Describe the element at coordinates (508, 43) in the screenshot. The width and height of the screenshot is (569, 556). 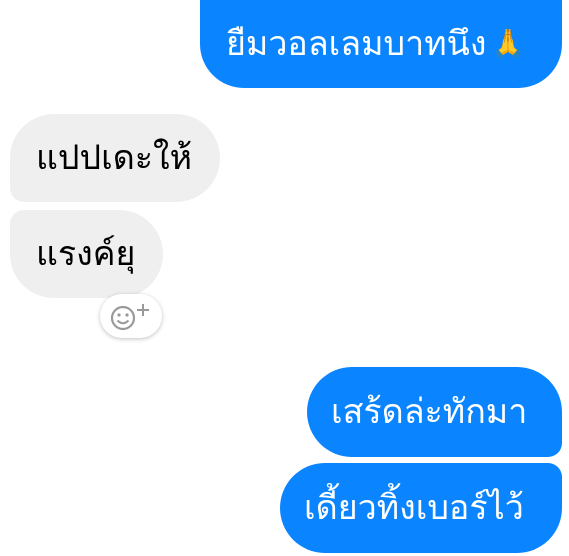
I see `praying-hands-emoji: 🙏` at that location.